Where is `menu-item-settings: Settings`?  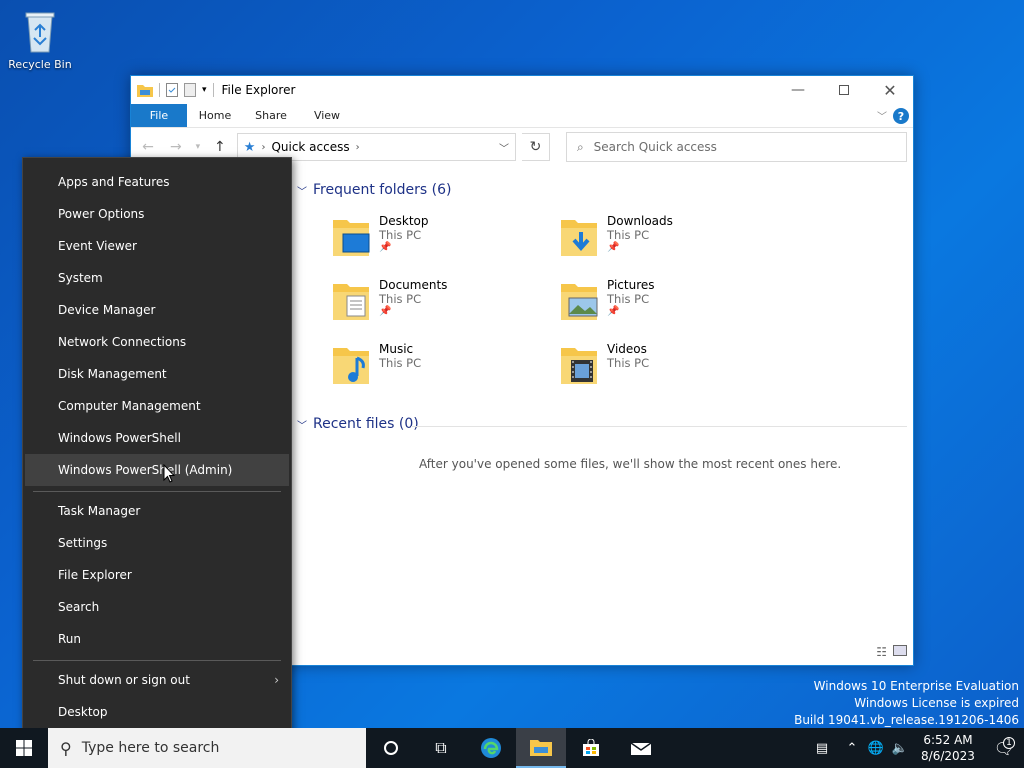
menu-item-settings: Settings is located at coordinates (157, 543).